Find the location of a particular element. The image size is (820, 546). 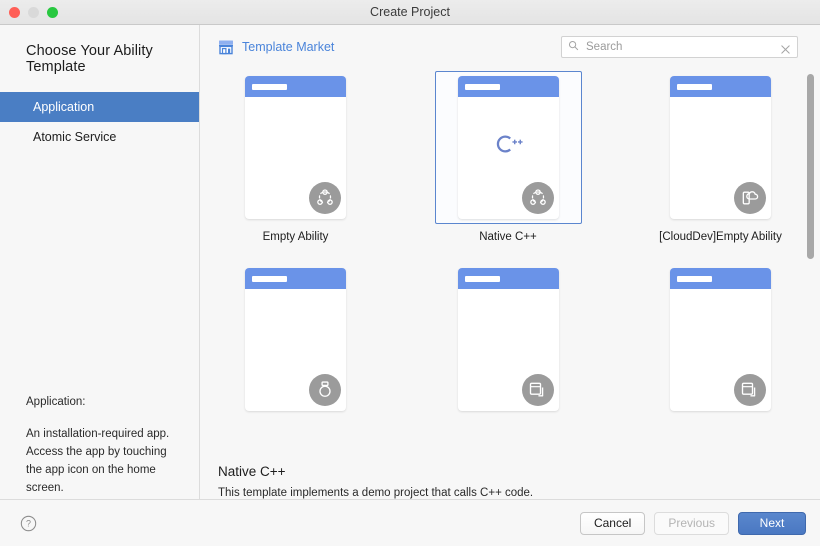

template-card-frame-empty-ability is located at coordinates (295, 147).